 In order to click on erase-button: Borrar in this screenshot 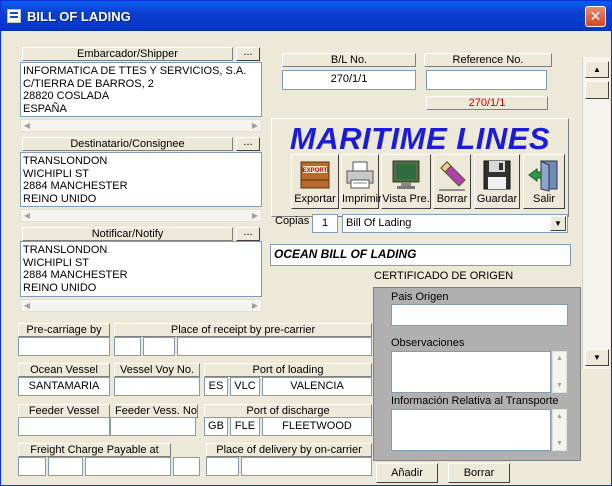, I will do `click(452, 181)`.